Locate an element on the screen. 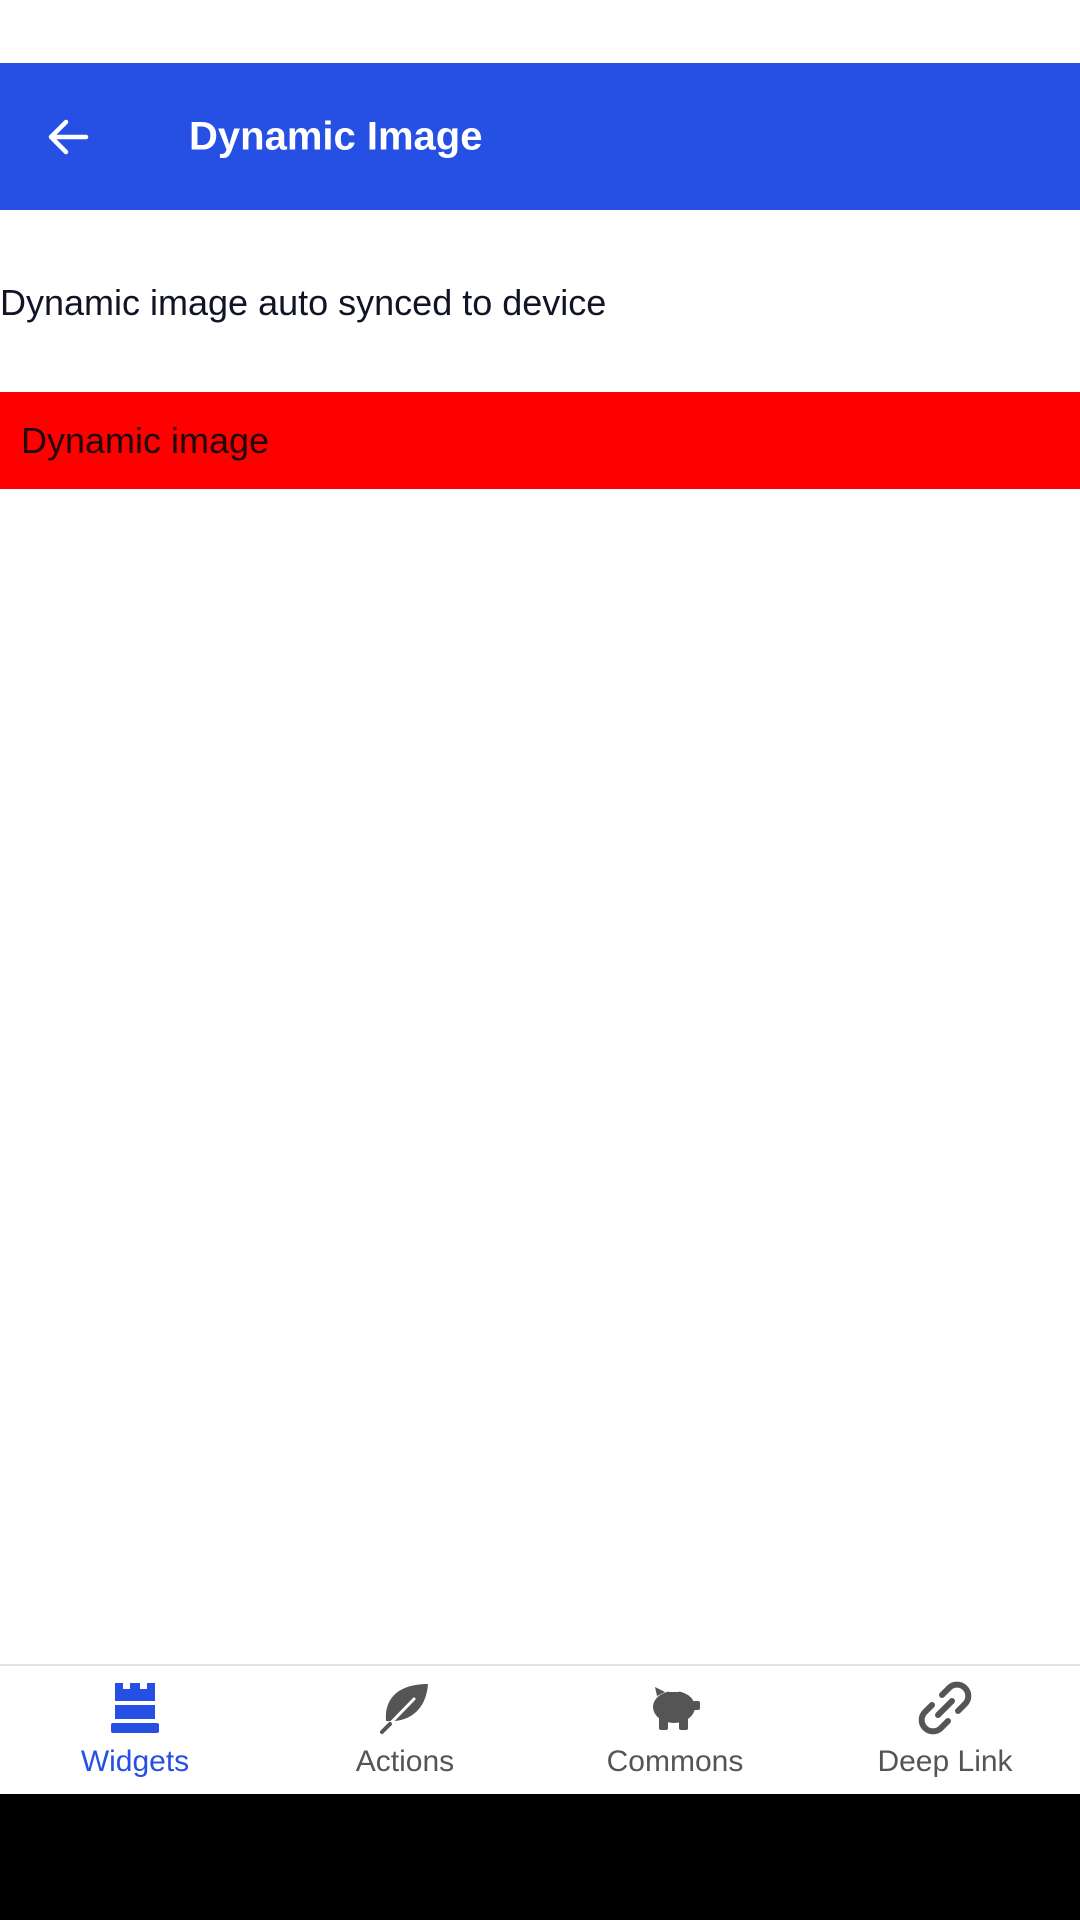  system-navigation-bar is located at coordinates (540, 1857).